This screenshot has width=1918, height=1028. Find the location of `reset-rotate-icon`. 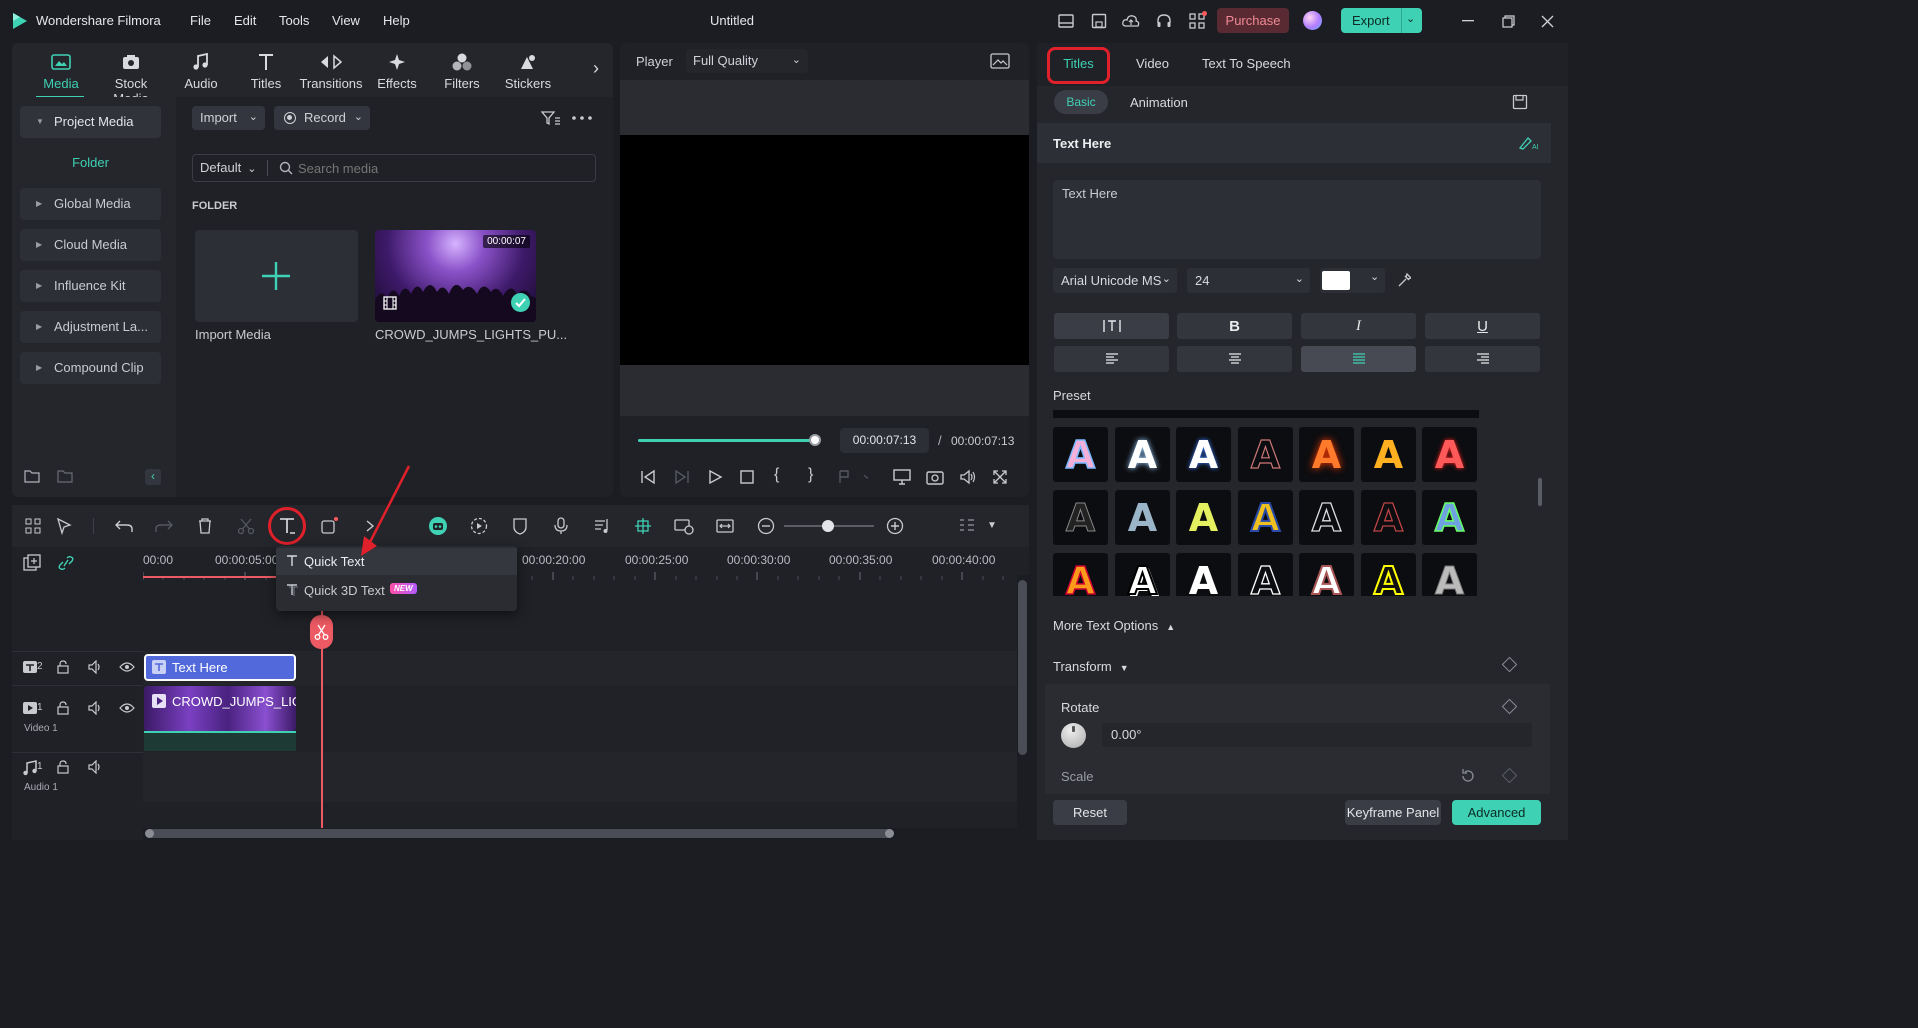

reset-rotate-icon is located at coordinates (1468, 776).